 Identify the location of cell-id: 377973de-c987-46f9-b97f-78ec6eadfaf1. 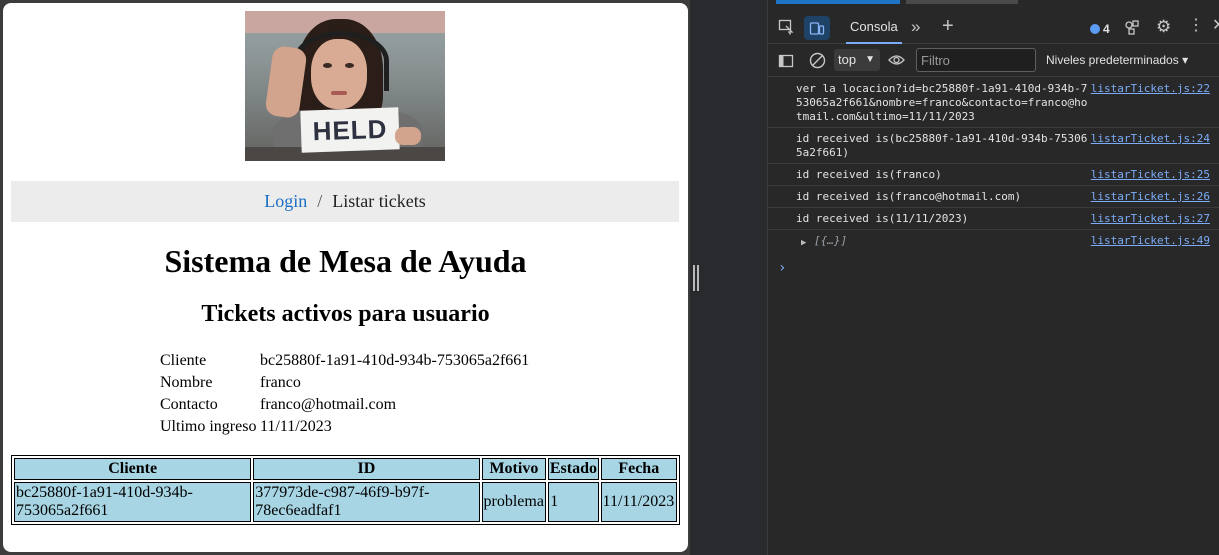
(366, 502).